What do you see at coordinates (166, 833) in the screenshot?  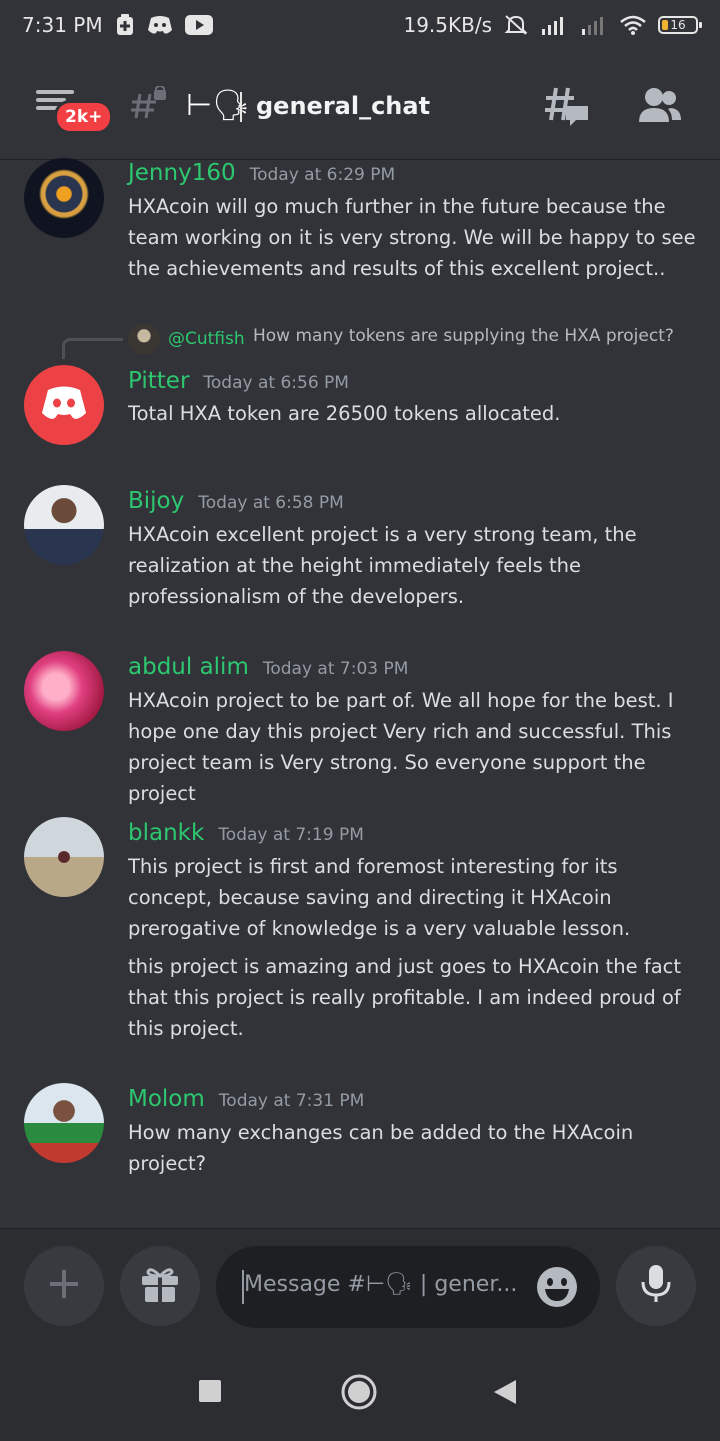 I see `username: blankk` at bounding box center [166, 833].